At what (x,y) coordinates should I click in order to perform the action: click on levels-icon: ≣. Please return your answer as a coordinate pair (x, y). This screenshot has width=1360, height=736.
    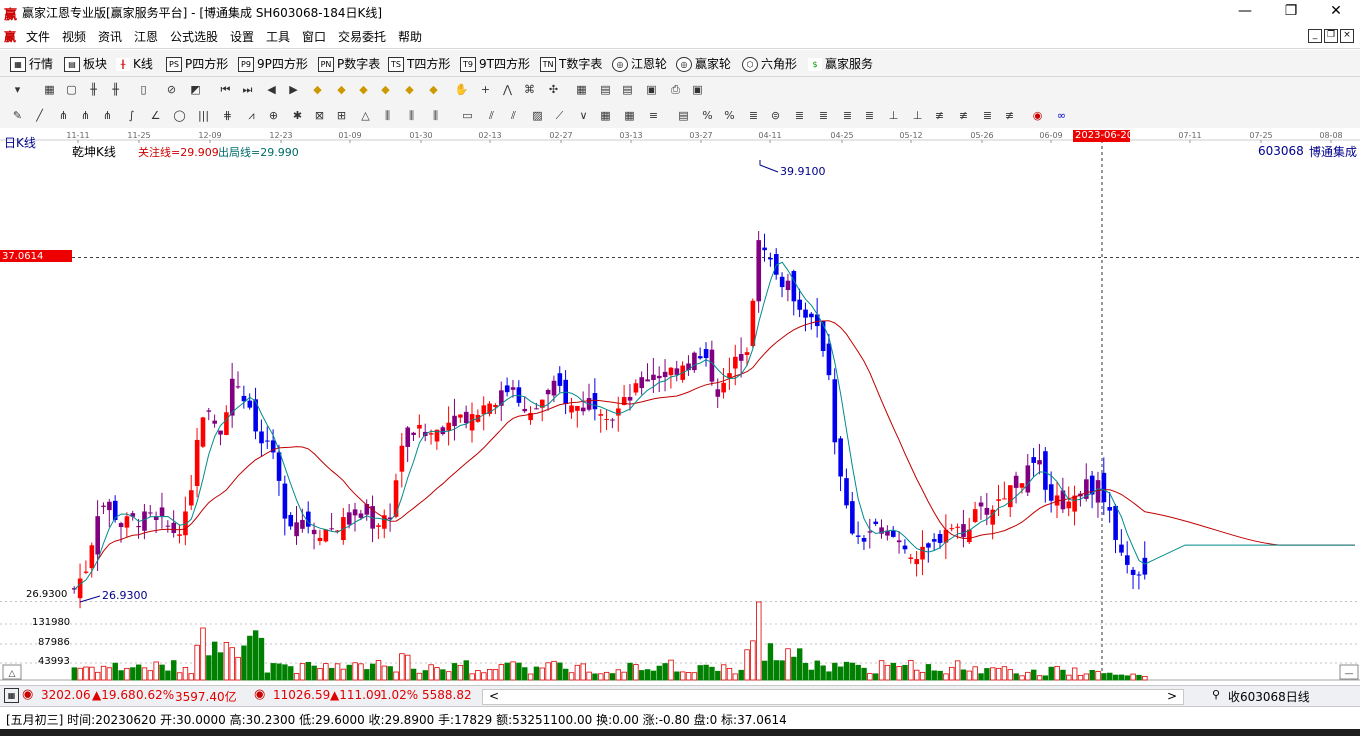
    Looking at the image, I should click on (753, 115).